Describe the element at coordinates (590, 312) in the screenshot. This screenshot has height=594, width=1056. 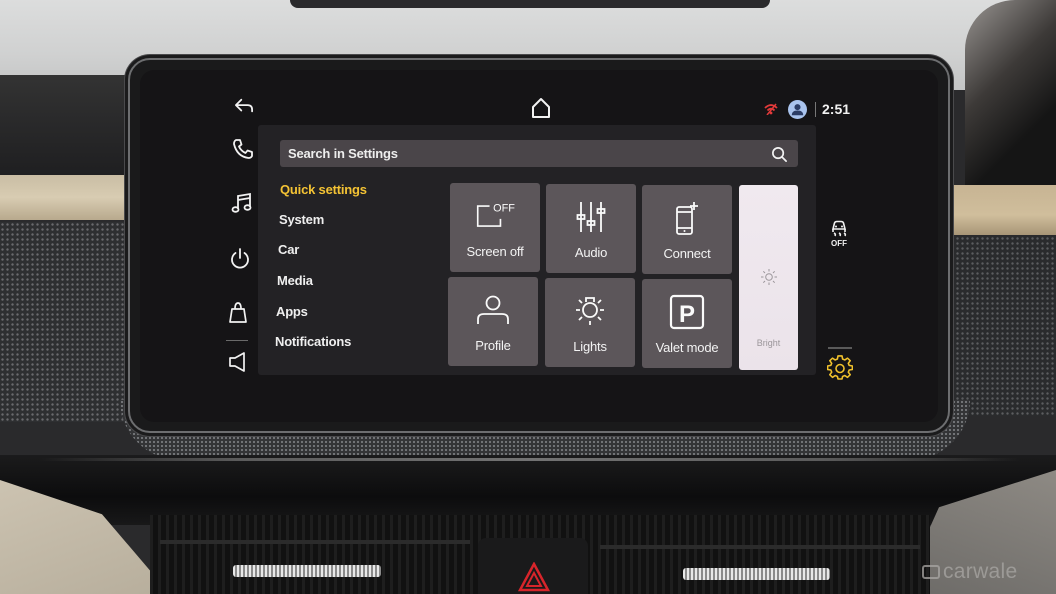
I see `light-bulb-icon` at that location.